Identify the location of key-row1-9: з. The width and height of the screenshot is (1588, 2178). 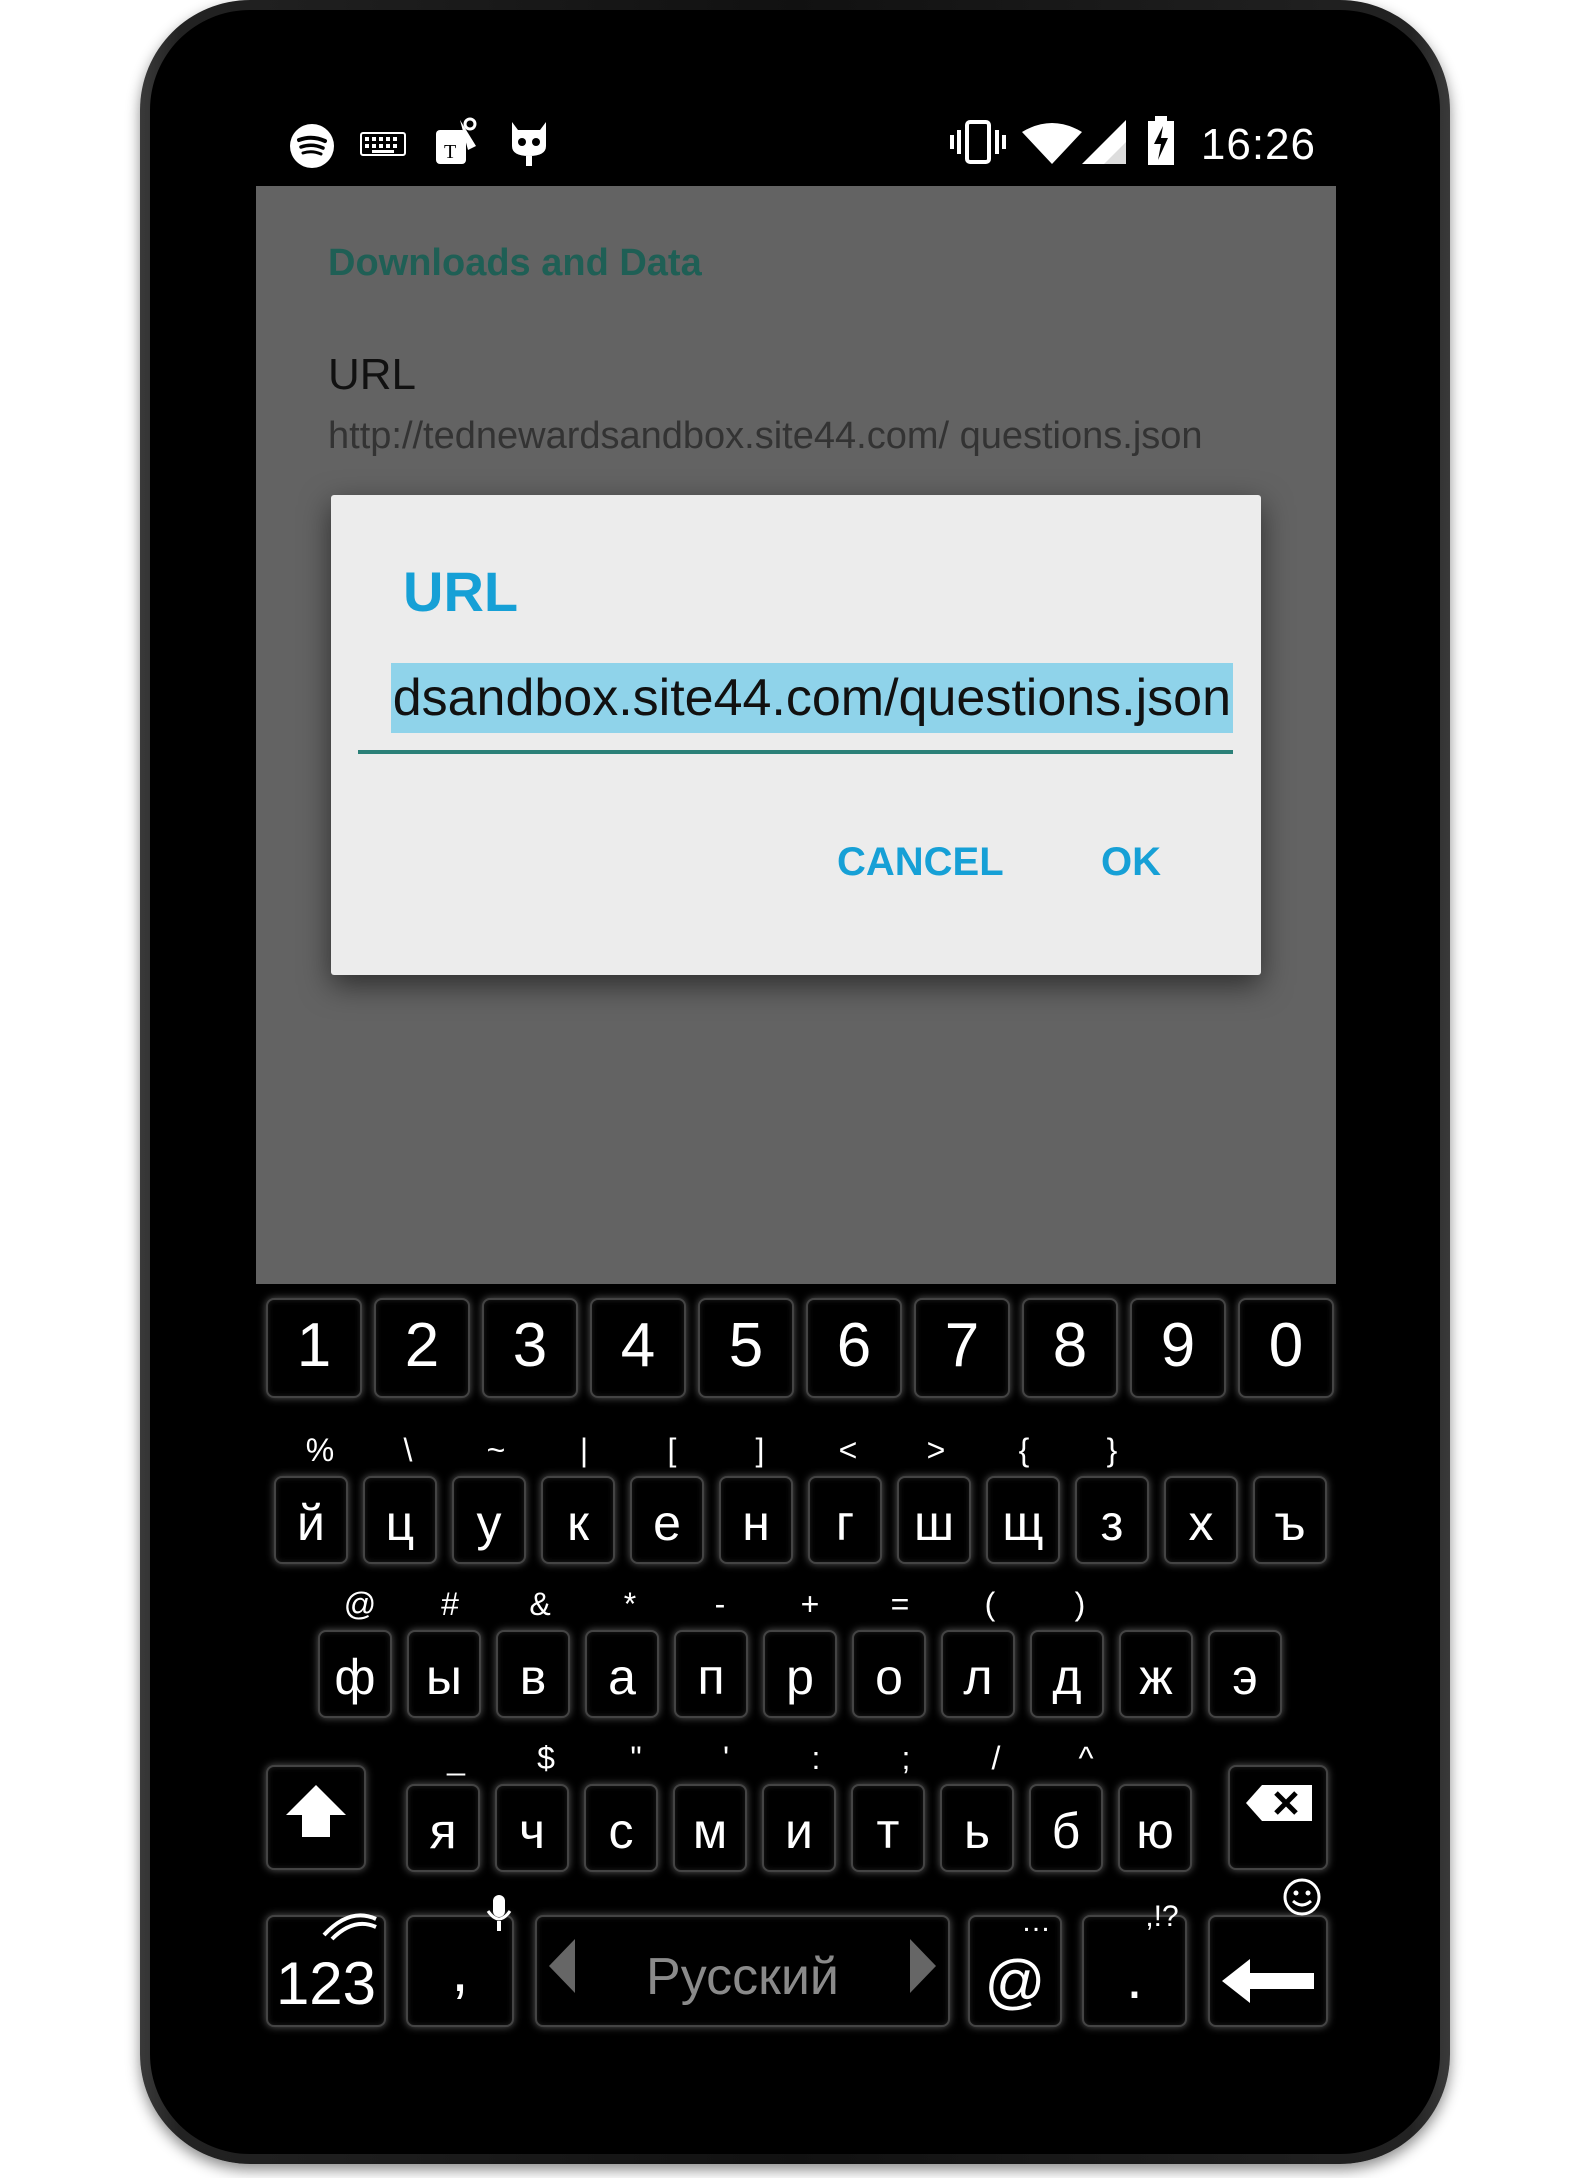
(1112, 1520).